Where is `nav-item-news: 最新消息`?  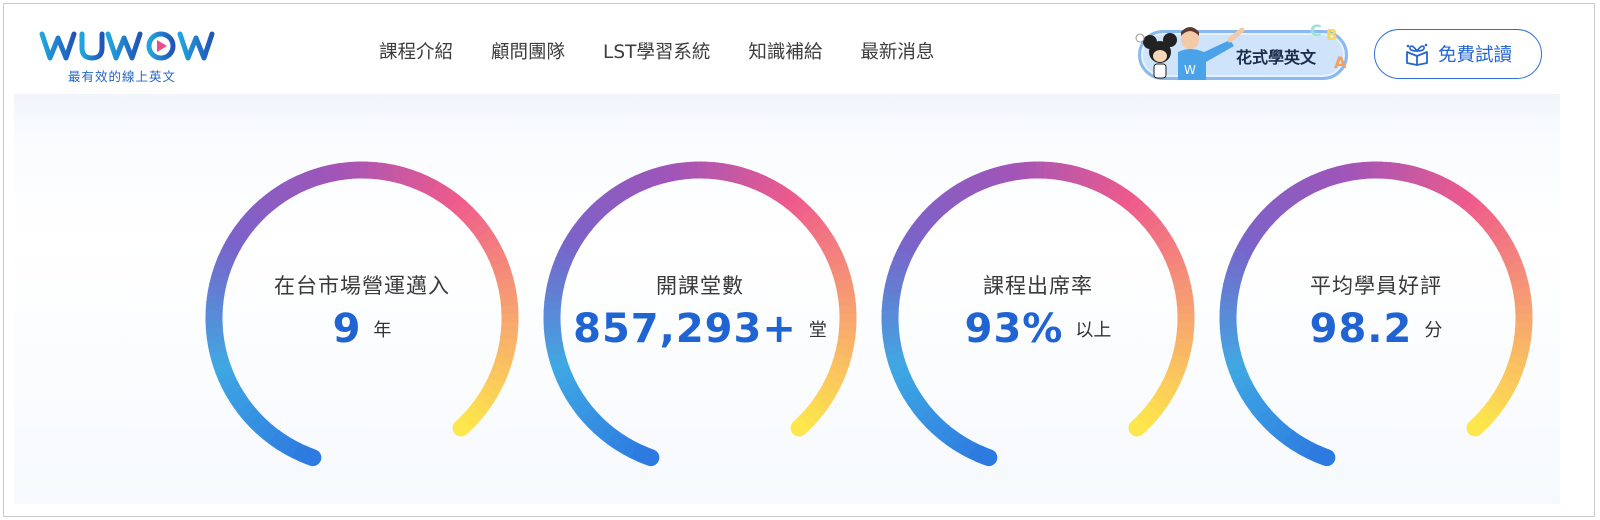
nav-item-news: 最新消息 is located at coordinates (897, 51).